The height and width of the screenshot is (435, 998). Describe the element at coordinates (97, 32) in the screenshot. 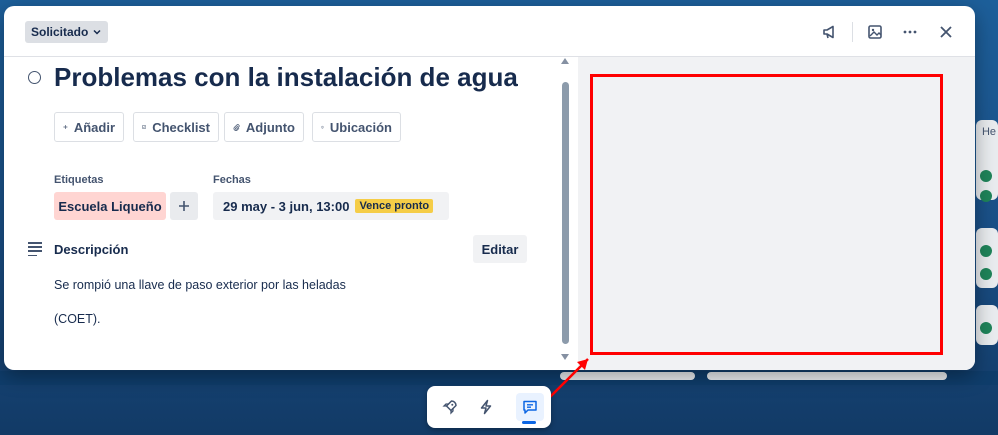

I see `chevron-down-icon` at that location.